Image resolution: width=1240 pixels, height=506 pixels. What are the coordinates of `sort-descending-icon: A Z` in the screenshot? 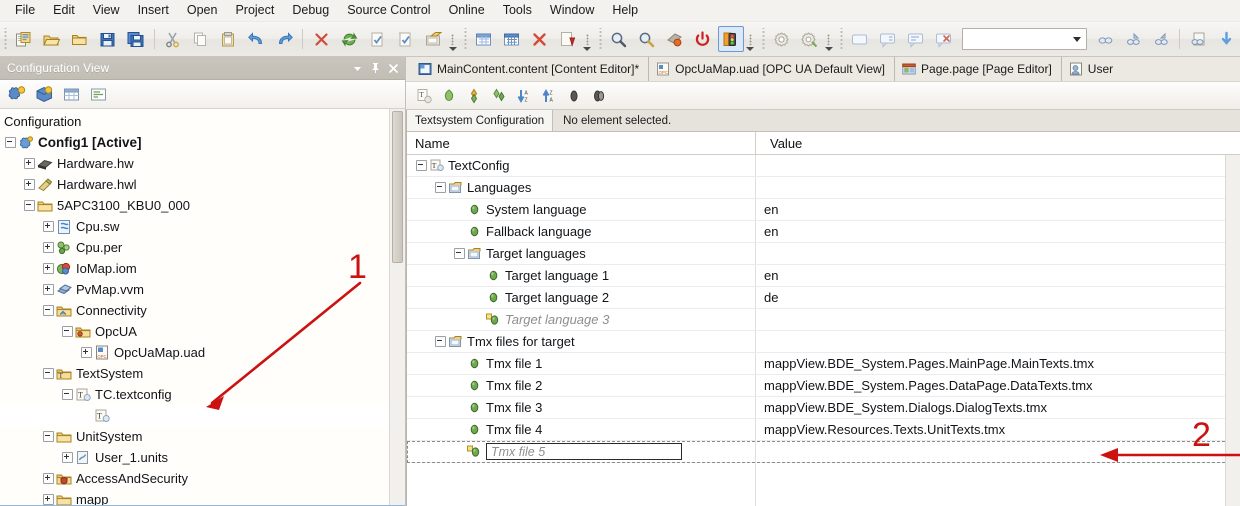 It's located at (523, 96).